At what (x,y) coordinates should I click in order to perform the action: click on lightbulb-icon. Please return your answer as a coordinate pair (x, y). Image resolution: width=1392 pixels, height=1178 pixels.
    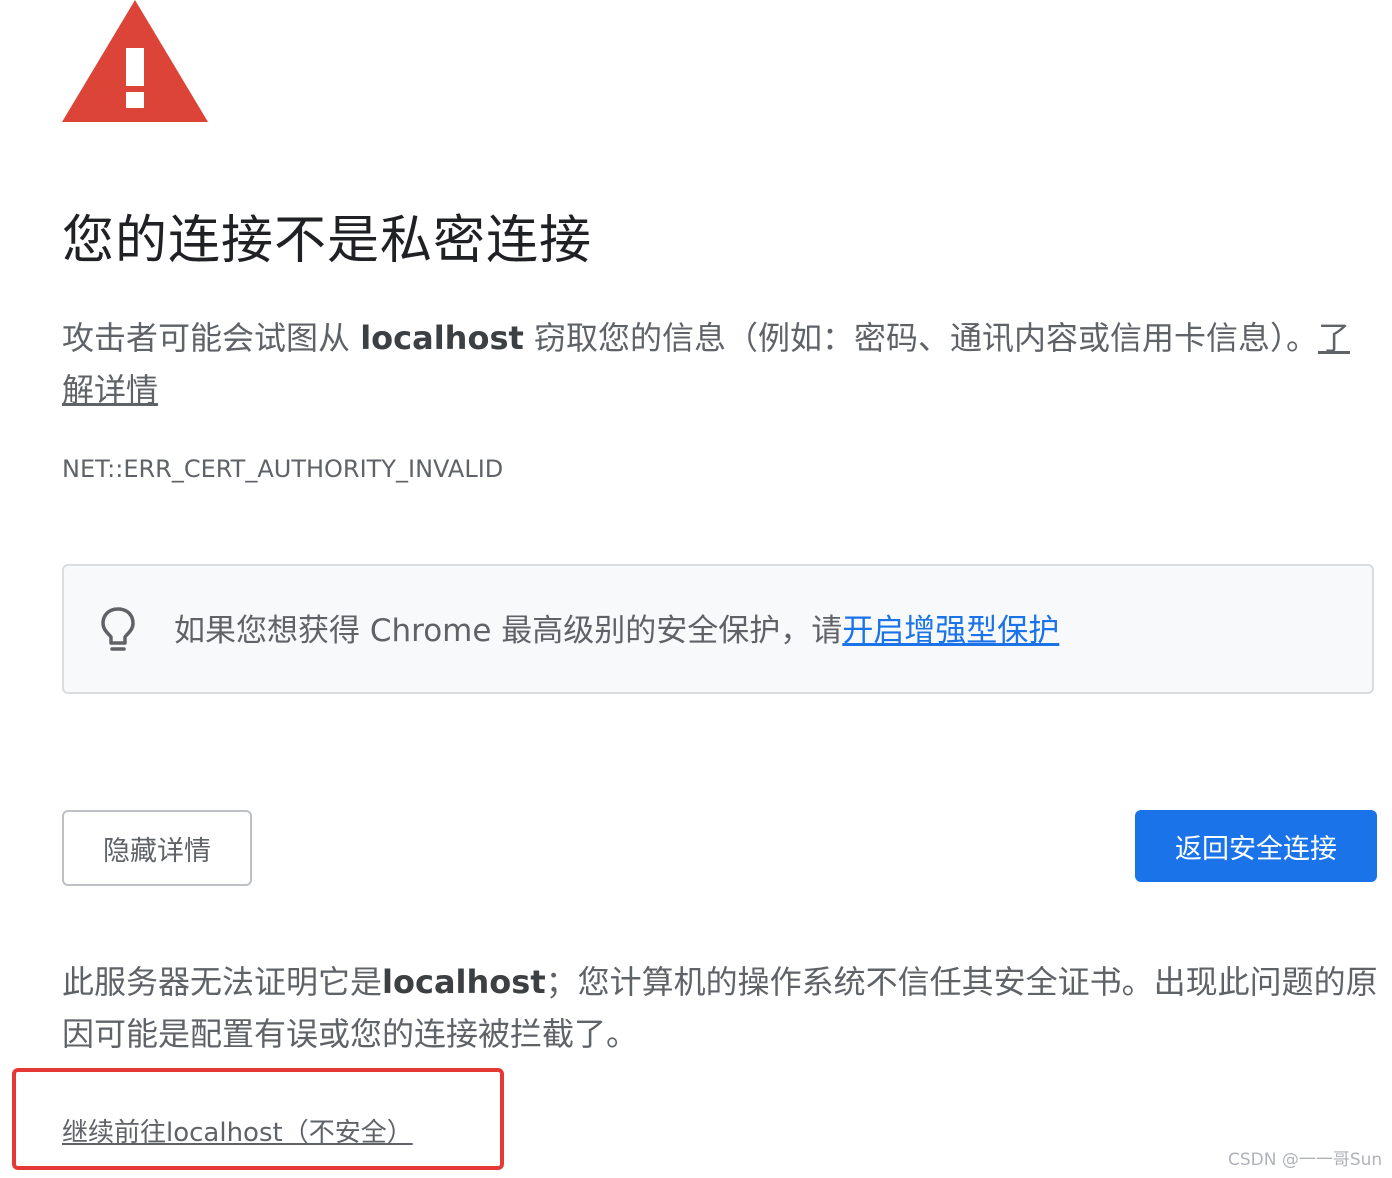
    Looking at the image, I should click on (118, 629).